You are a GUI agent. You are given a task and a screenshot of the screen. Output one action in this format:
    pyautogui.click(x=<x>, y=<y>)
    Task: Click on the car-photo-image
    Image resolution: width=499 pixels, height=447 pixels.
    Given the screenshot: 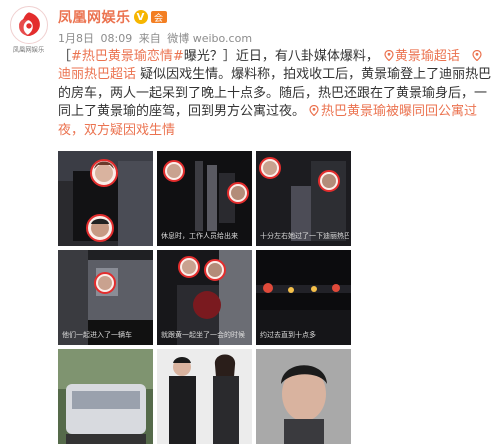 What is the action you would take?
    pyautogui.click(x=105, y=396)
    